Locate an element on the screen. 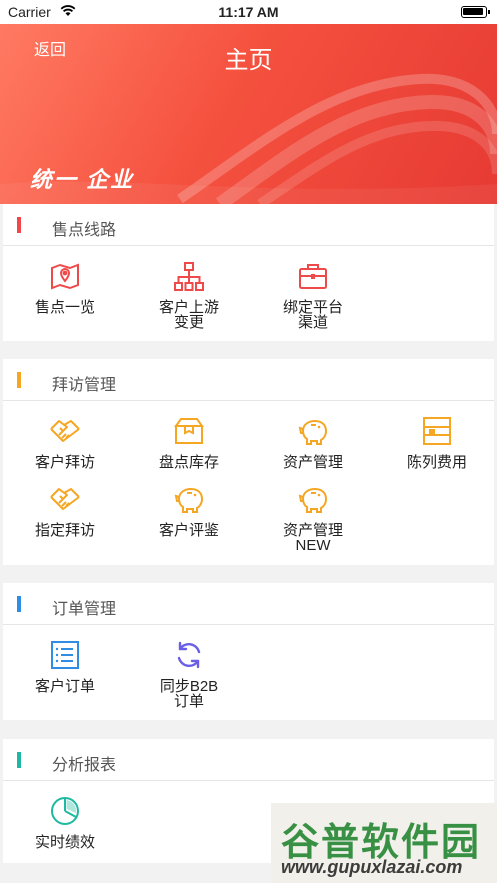 The height and width of the screenshot is (883, 497). battery-icon is located at coordinates (475, 12).